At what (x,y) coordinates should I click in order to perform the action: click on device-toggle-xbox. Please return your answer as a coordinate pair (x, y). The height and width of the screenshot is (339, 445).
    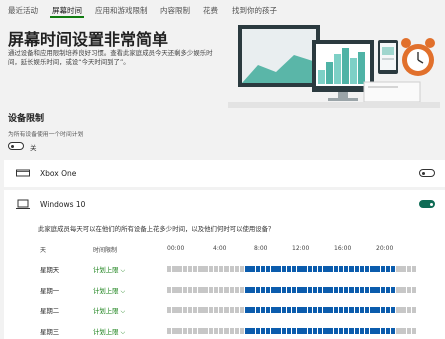
    Looking at the image, I should click on (427, 173).